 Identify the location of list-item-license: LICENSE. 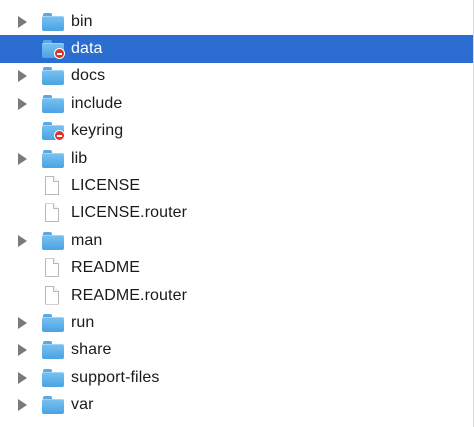
(236, 185).